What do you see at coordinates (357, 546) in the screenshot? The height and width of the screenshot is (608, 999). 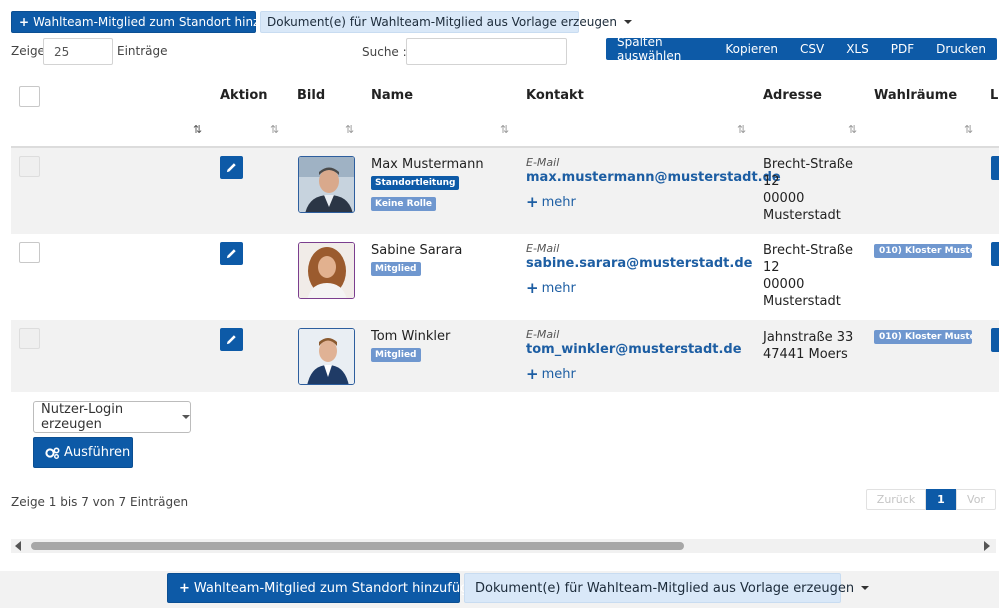 I see `scrollbar-thumb` at bounding box center [357, 546].